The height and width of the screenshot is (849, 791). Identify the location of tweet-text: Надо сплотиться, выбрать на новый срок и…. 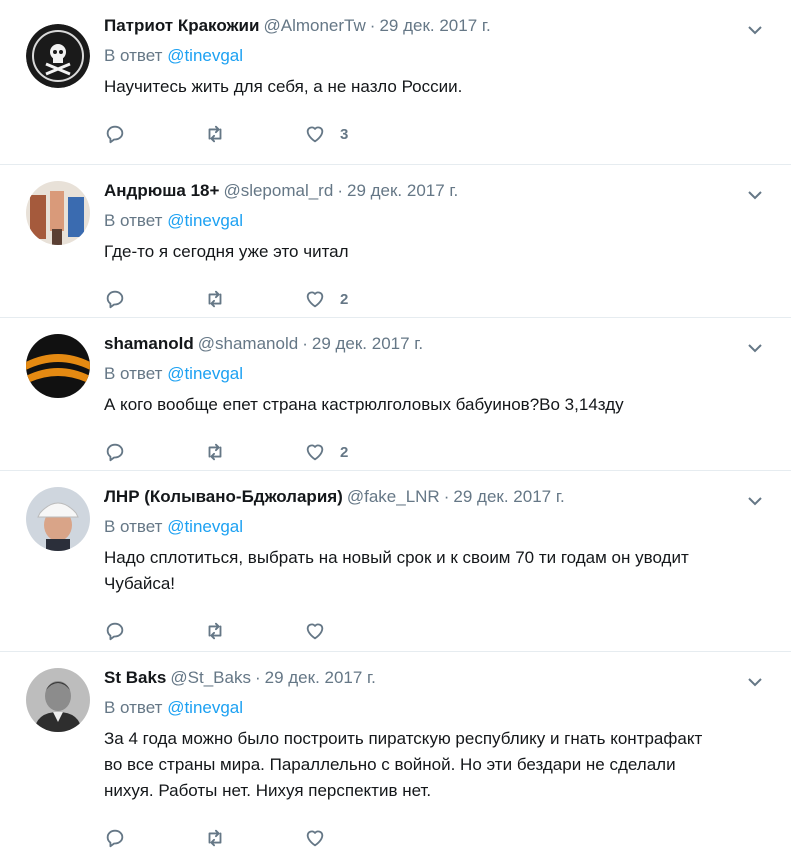
(396, 570).